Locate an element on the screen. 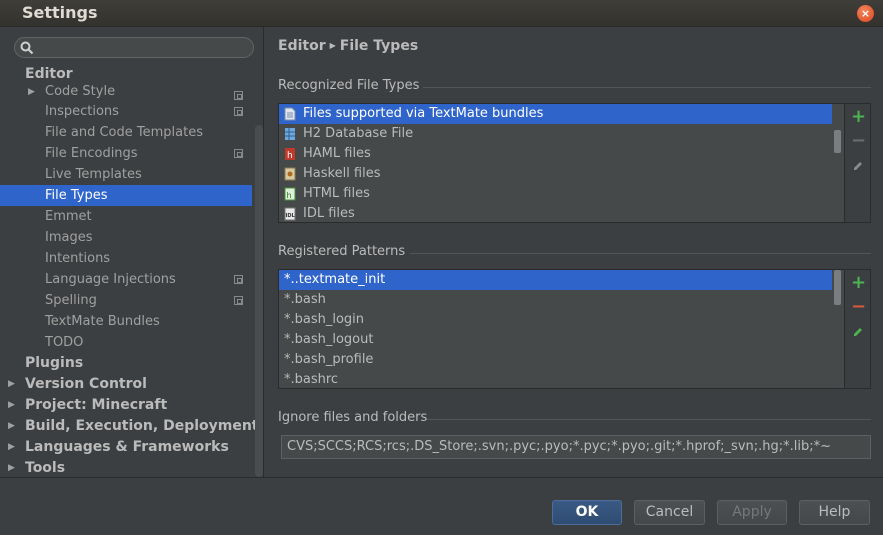 The image size is (883, 535). apply-button: Apply is located at coordinates (752, 512).